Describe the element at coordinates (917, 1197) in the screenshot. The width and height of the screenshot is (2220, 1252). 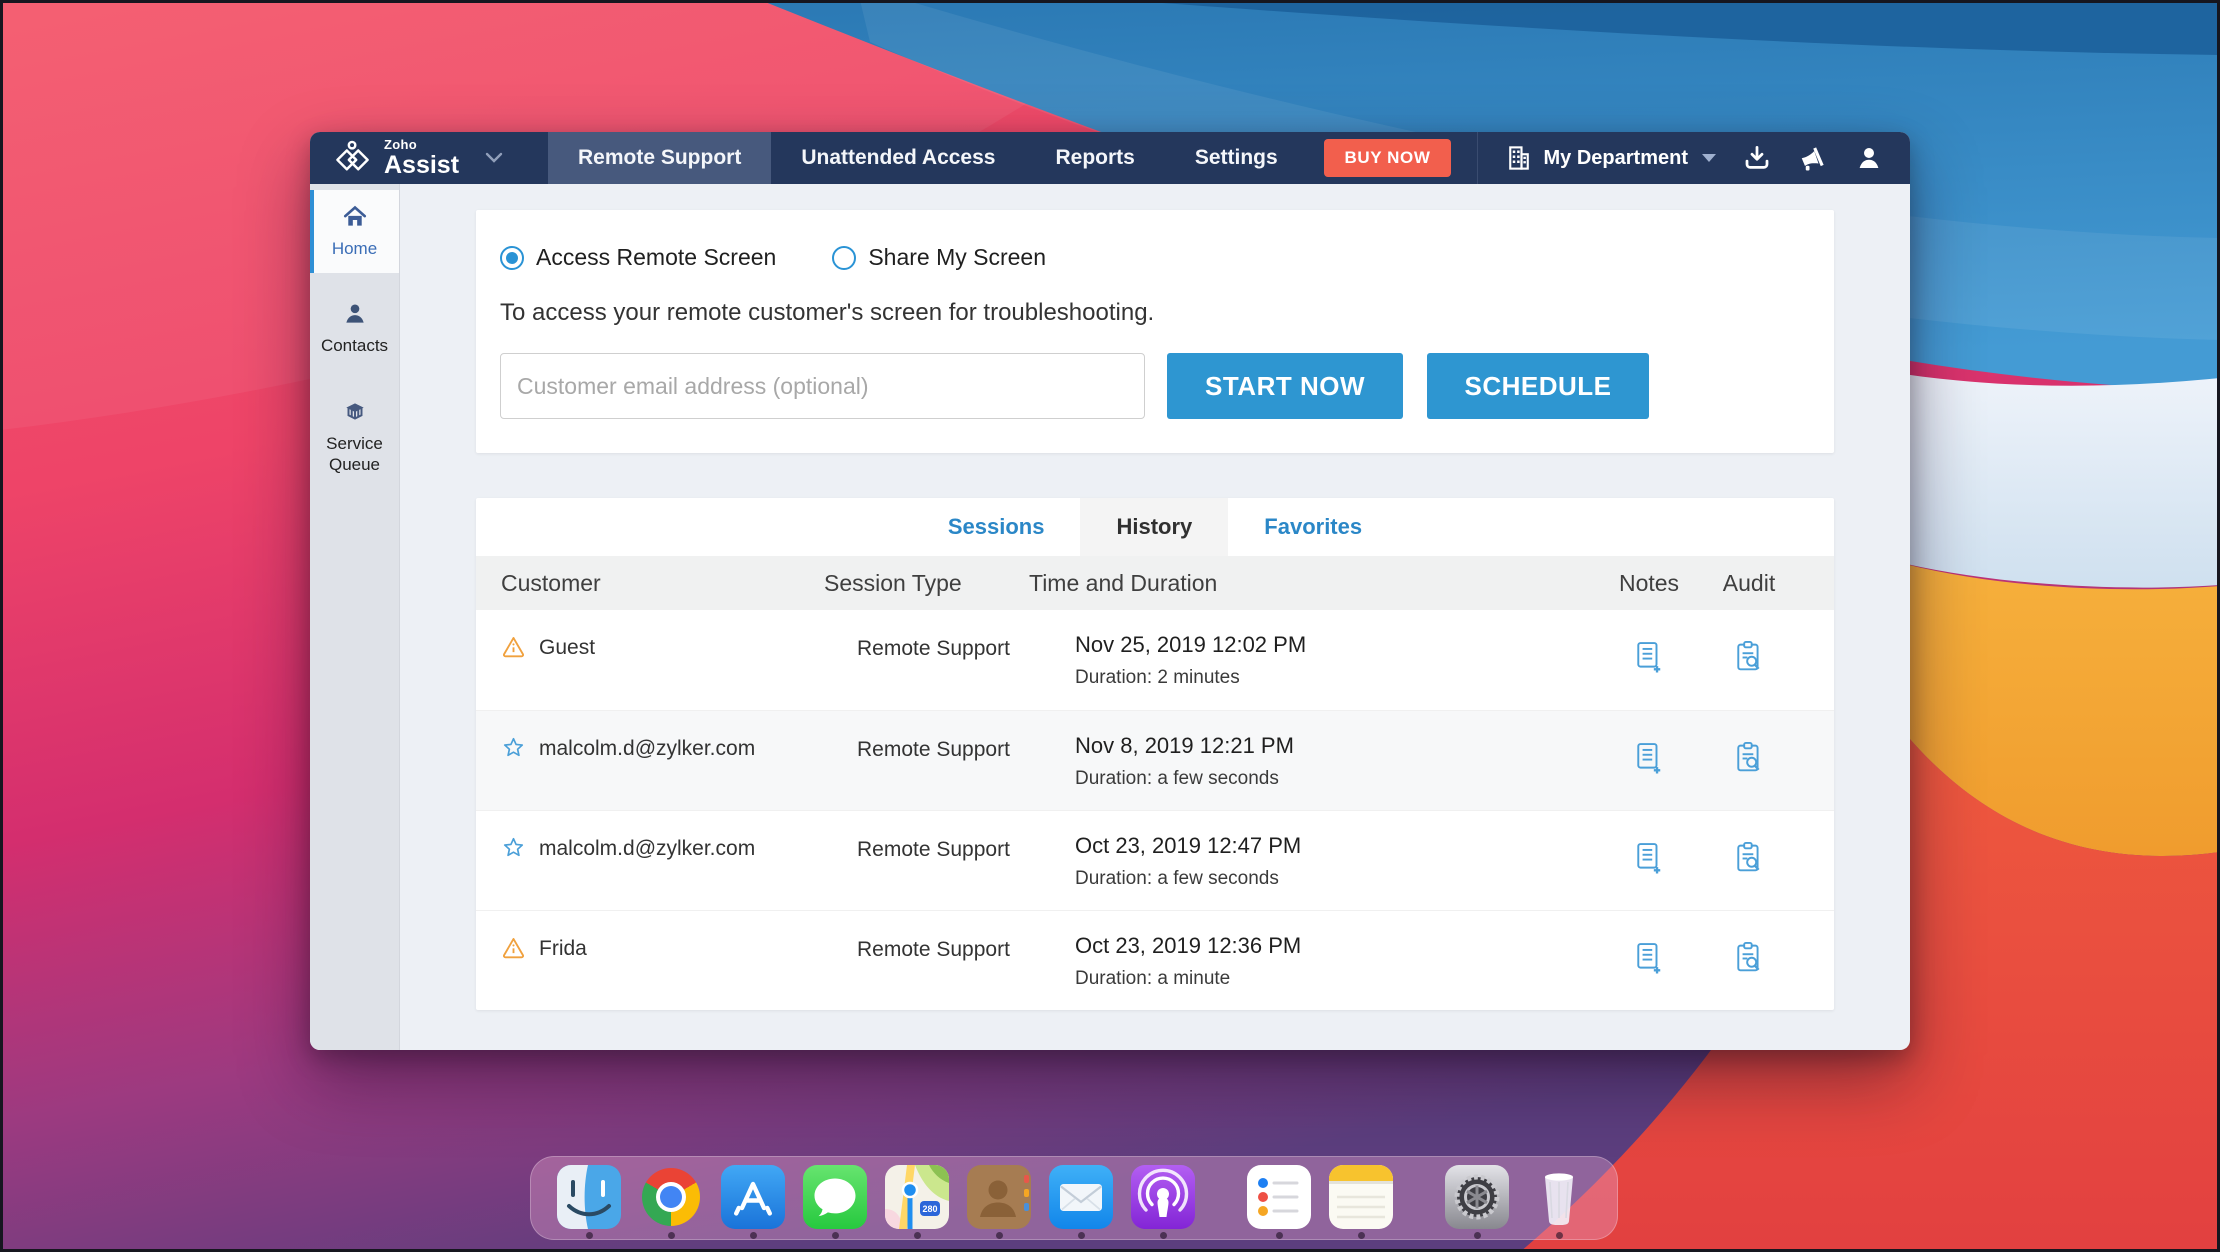
I see `maps-icon: 280` at that location.